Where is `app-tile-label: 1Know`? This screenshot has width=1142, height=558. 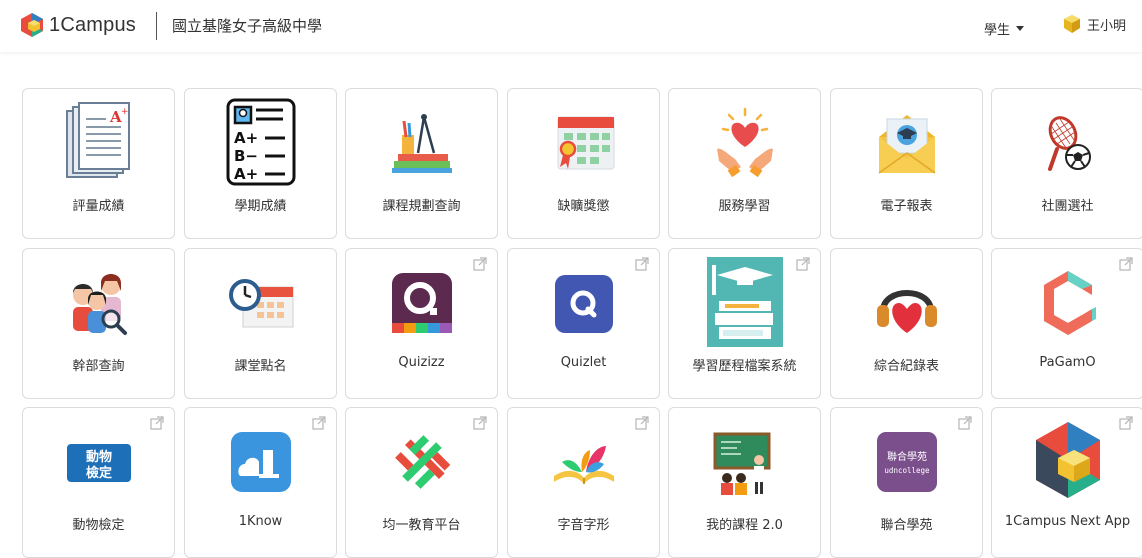 app-tile-label: 1Know is located at coordinates (260, 521).